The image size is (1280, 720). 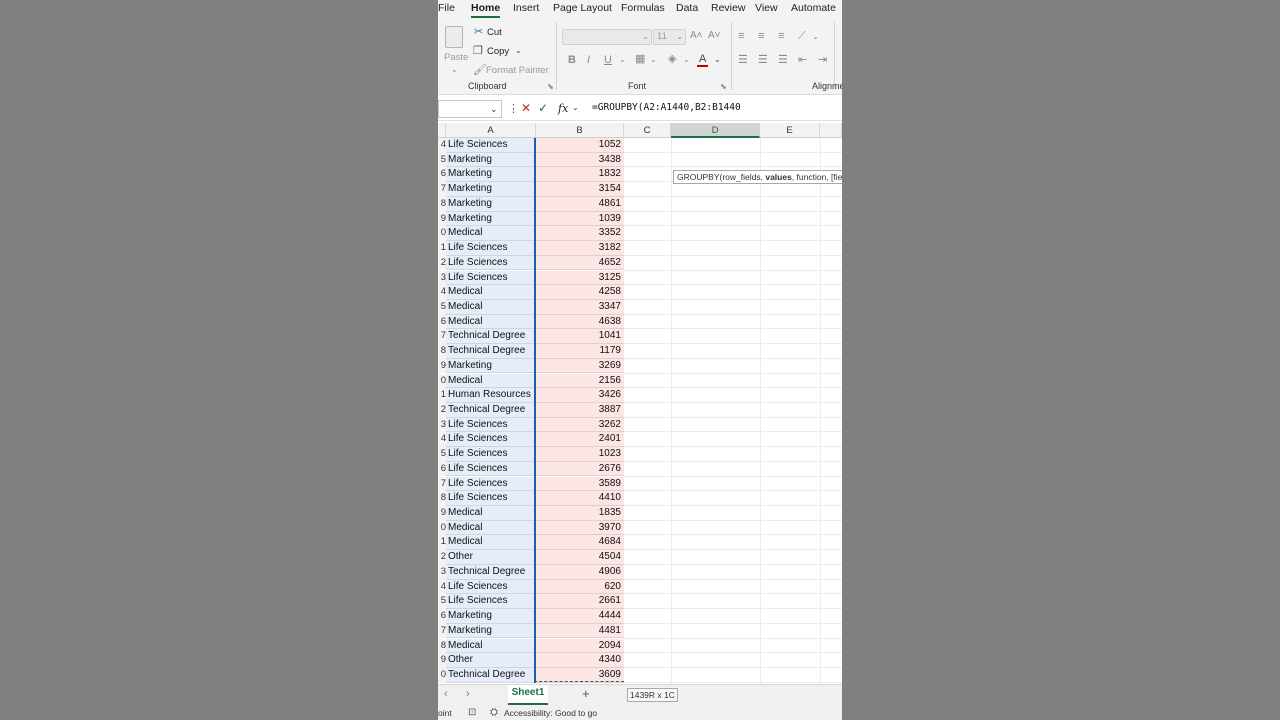 What do you see at coordinates (723, 87) in the screenshot?
I see `dialog-launcher-icon: ⬊` at bounding box center [723, 87].